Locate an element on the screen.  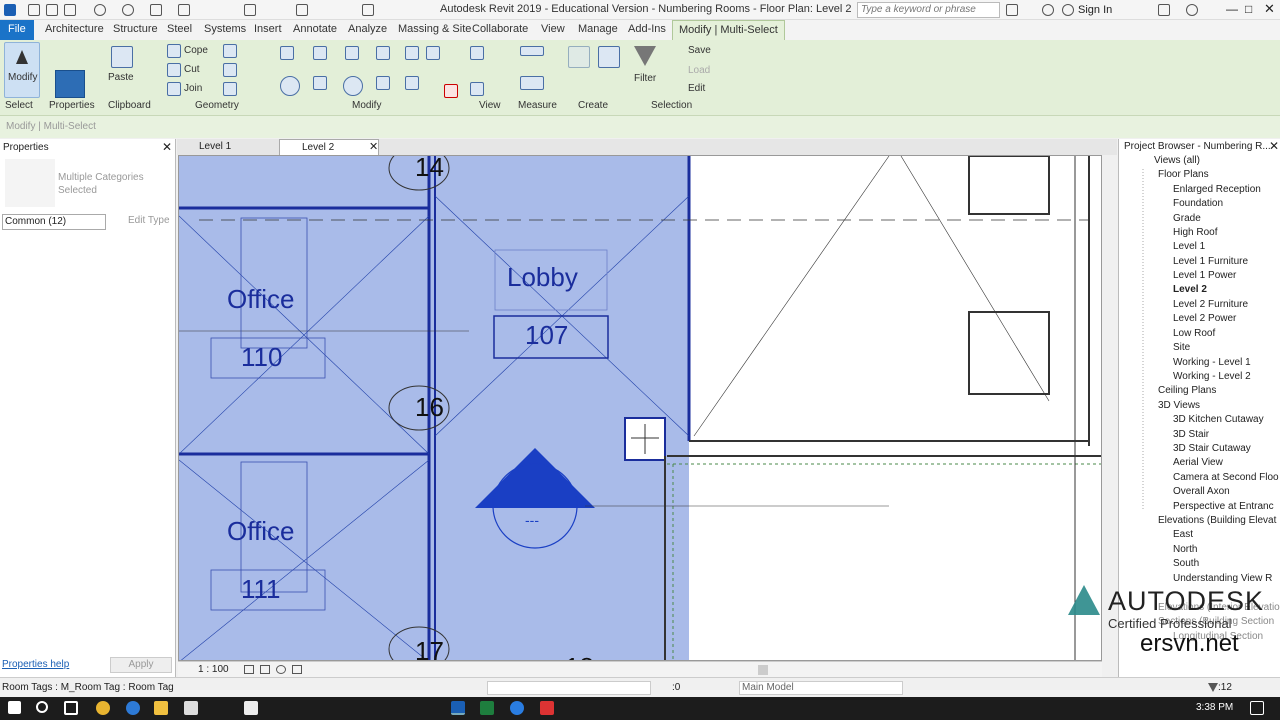
close-tab-icon: ✕ is located at coordinates (373, 146).